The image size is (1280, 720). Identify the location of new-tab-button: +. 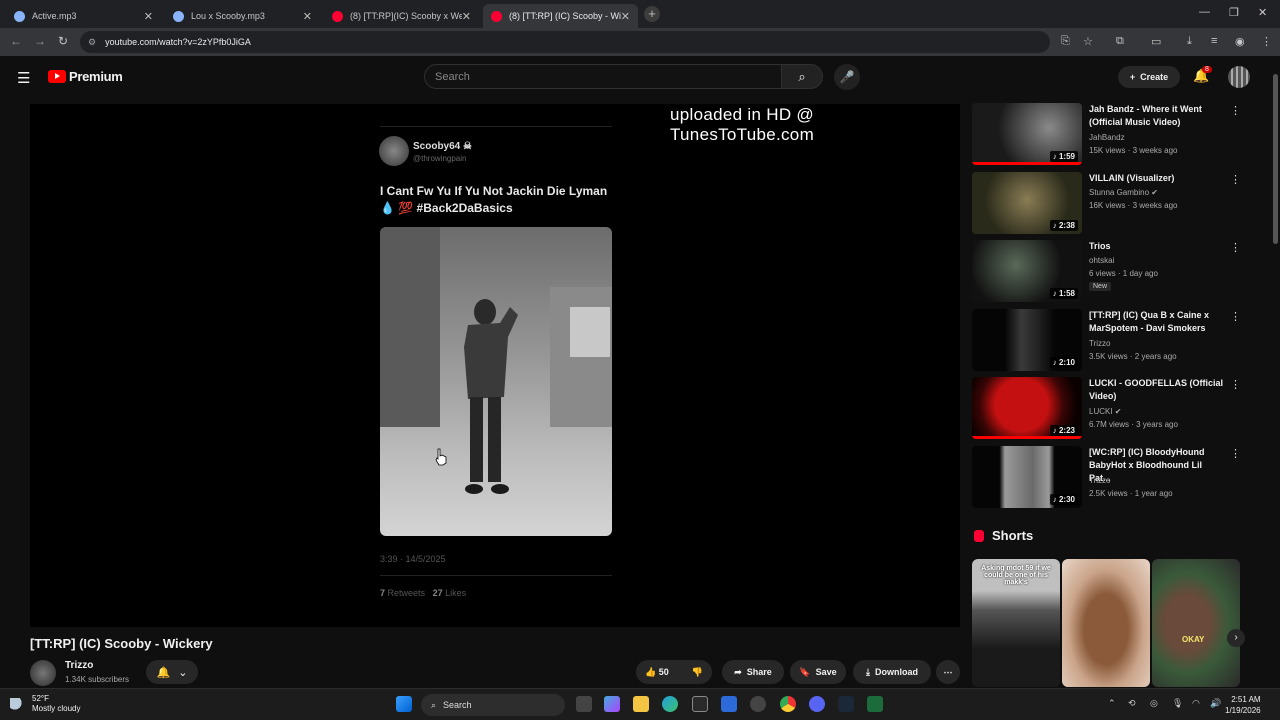
(652, 14).